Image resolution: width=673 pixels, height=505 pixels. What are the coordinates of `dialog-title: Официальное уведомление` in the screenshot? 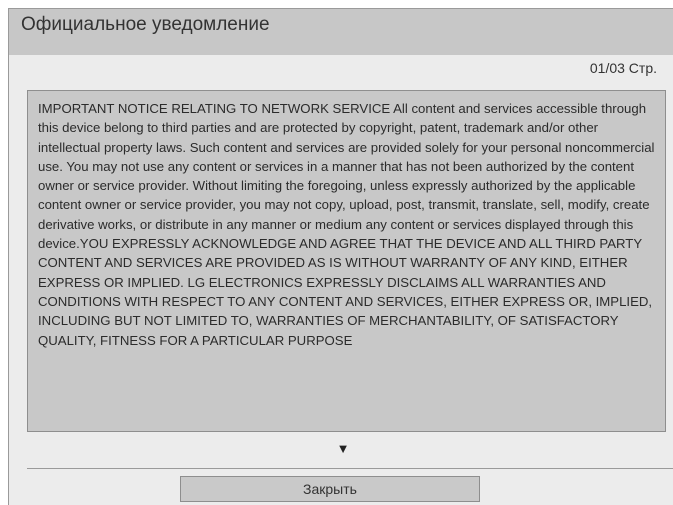 It's located at (145, 24).